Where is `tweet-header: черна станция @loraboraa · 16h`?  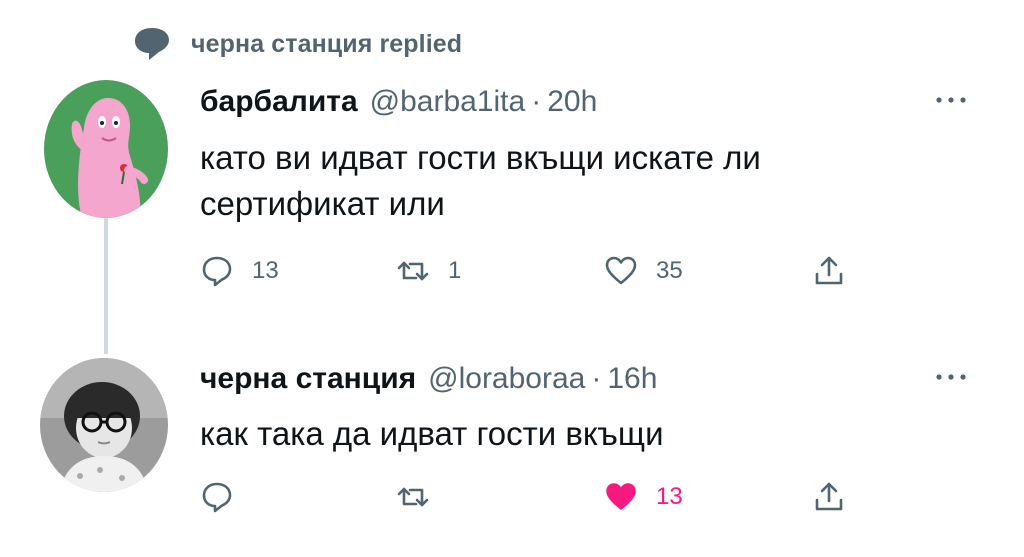
tweet-header: черна станция @loraboraa · 16h is located at coordinates (428, 379).